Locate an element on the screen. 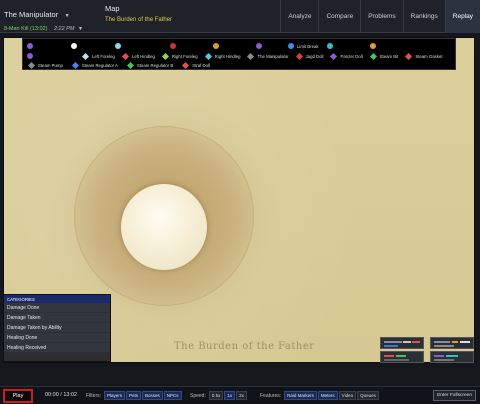 This screenshot has height=404, width=480. category-damage-taken-by-ability: Damage Taken by Ability is located at coordinates (57, 328).